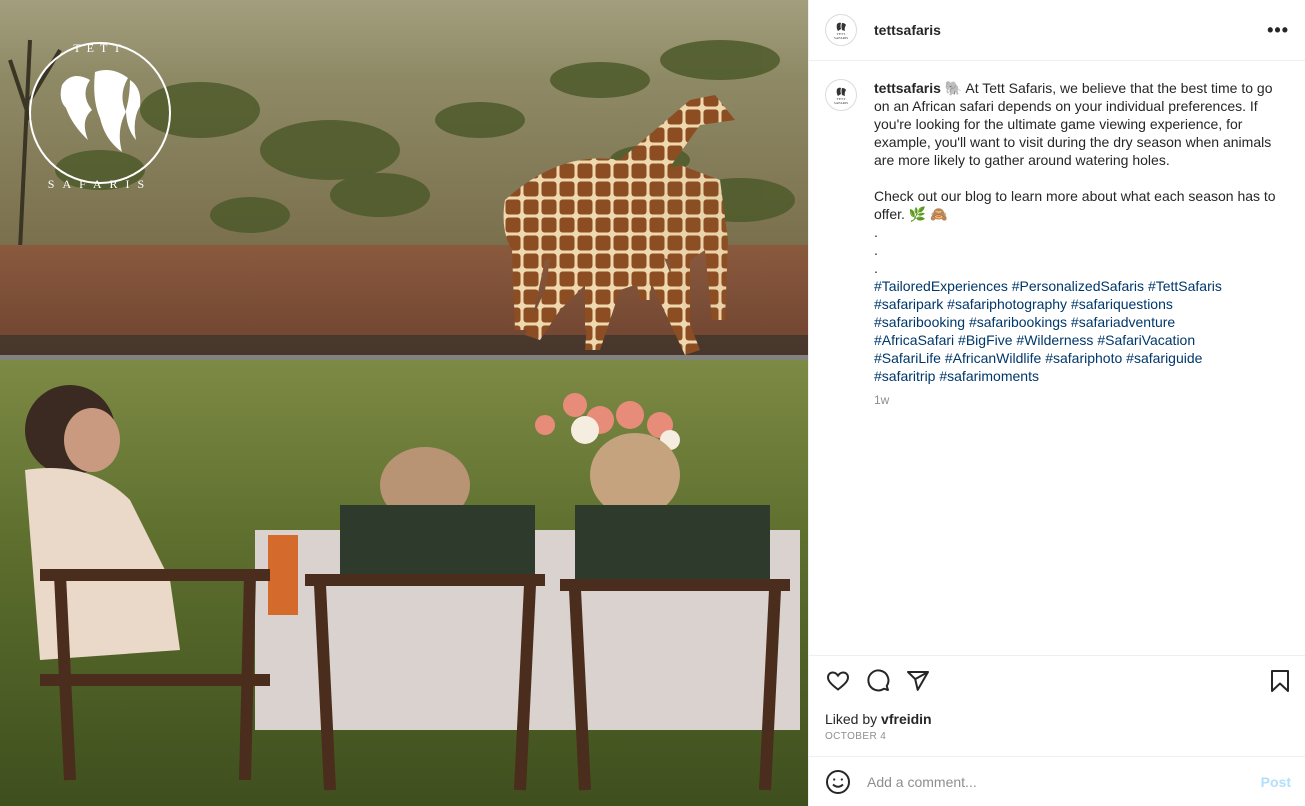 The height and width of the screenshot is (806, 1305). Describe the element at coordinates (1146, 340) in the screenshot. I see `hashtag-link: #SafariVacation` at that location.